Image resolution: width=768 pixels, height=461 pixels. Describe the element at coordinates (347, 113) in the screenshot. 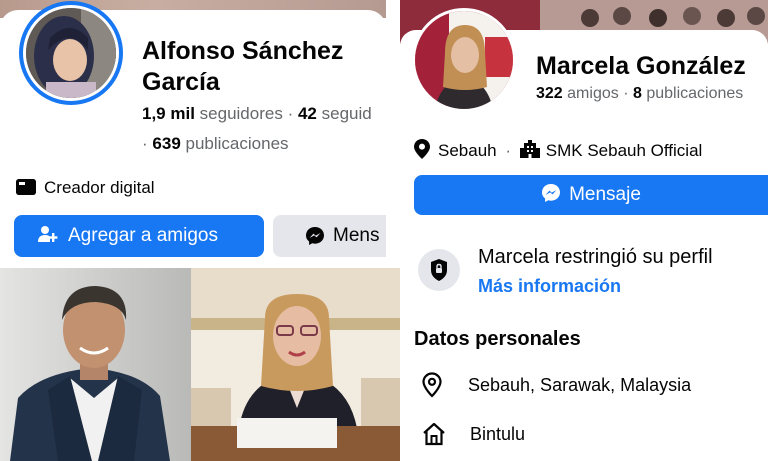

I see `following-label: seguid` at that location.